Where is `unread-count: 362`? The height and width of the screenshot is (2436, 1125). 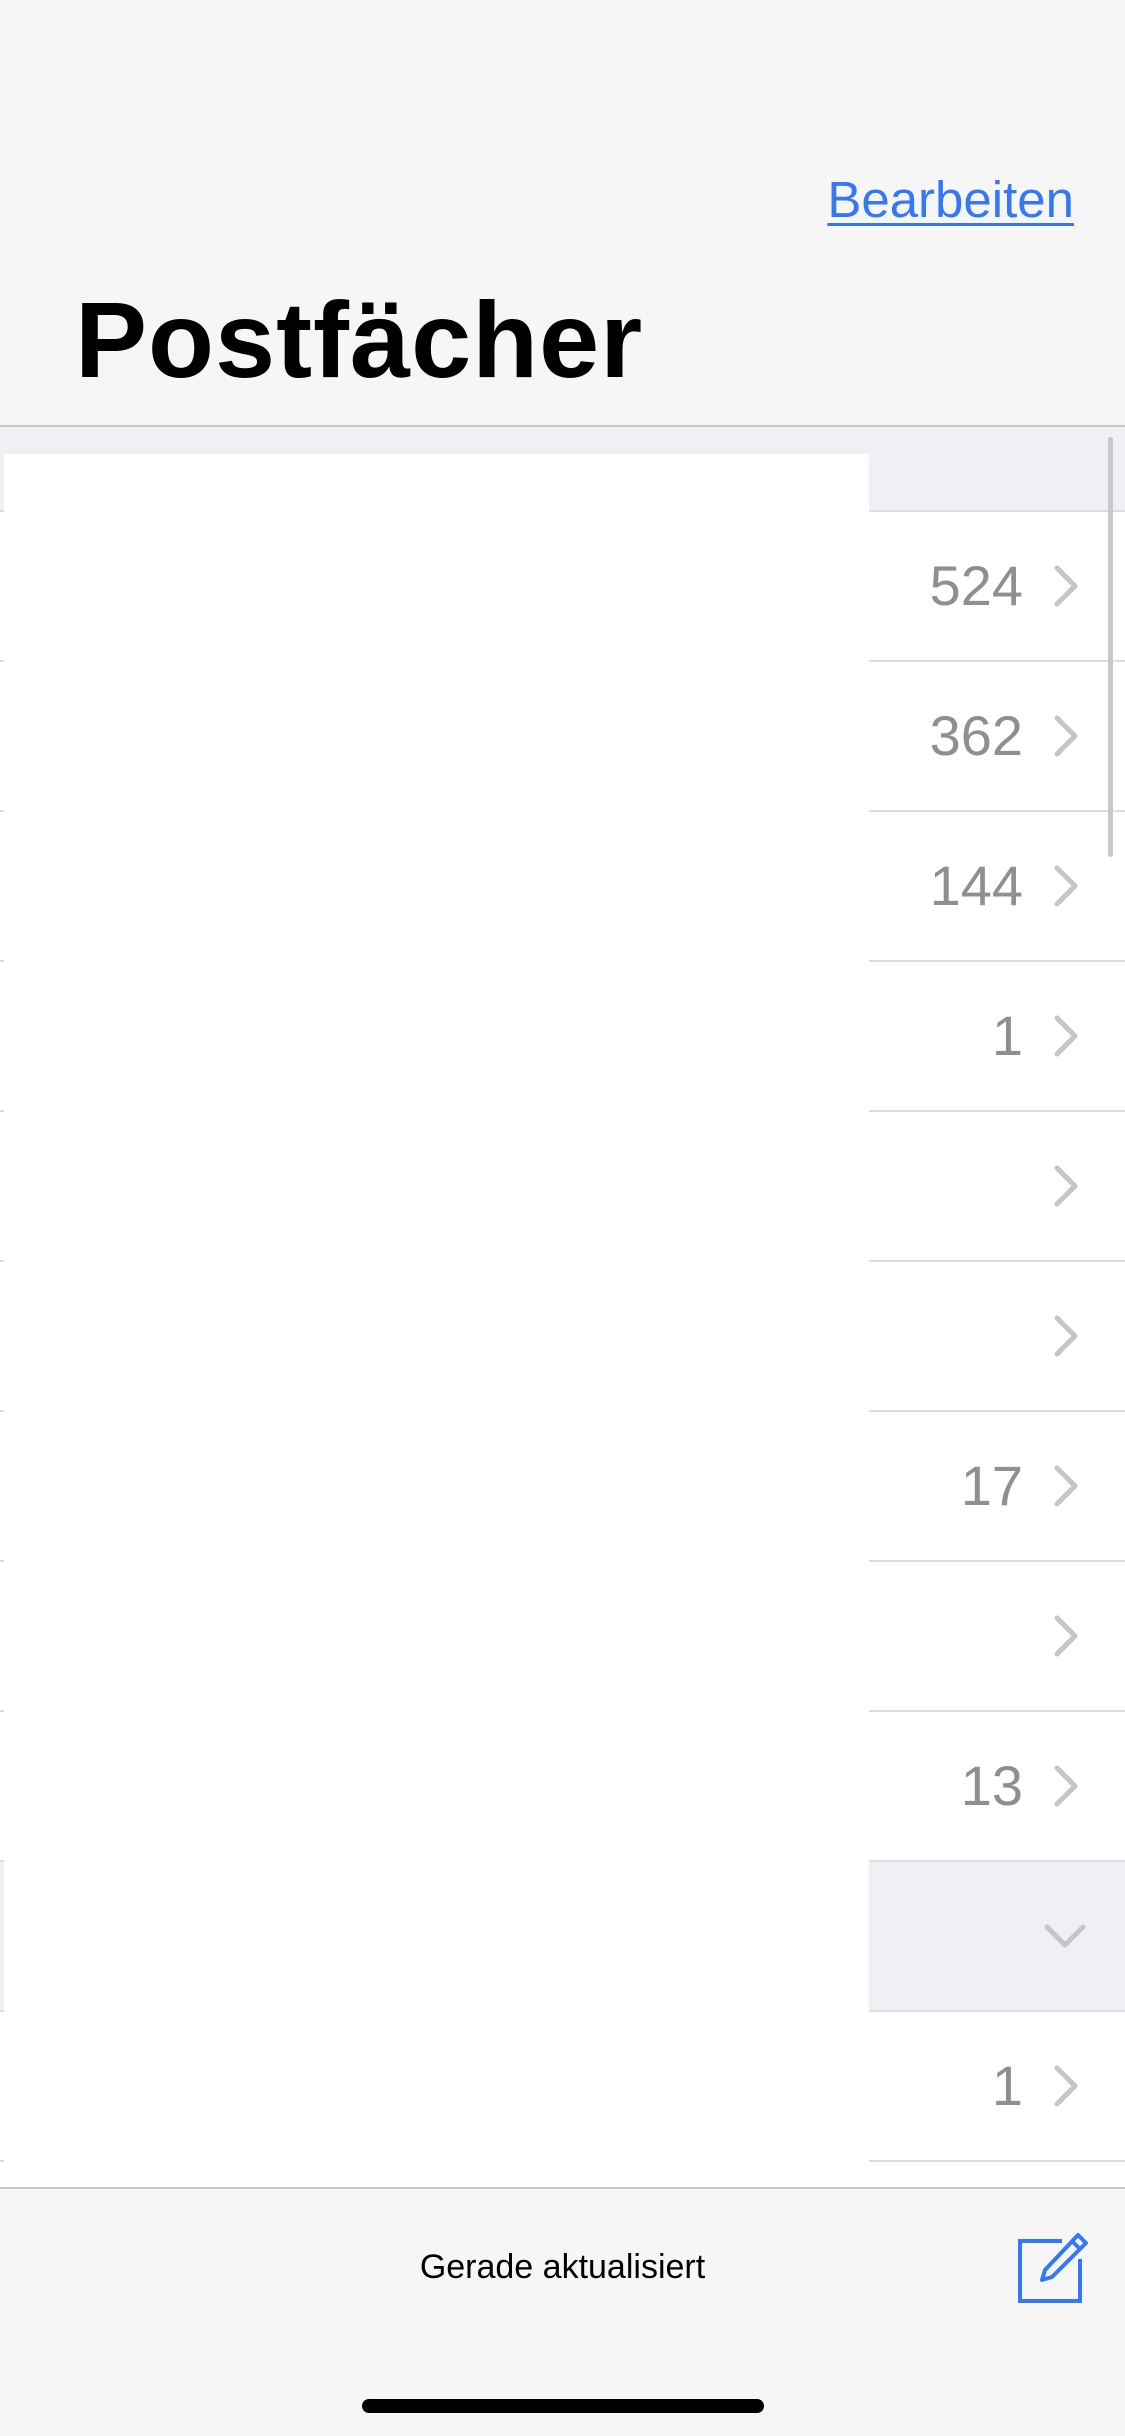 unread-count: 362 is located at coordinates (976, 735).